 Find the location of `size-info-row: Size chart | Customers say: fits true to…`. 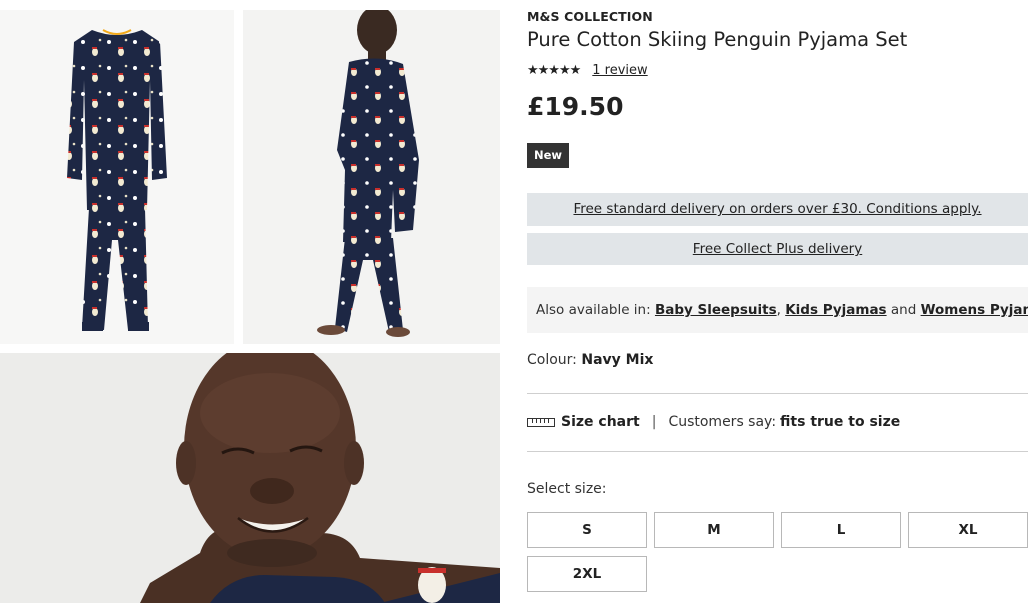

size-info-row: Size chart | Customers say: fits true to… is located at coordinates (713, 422).